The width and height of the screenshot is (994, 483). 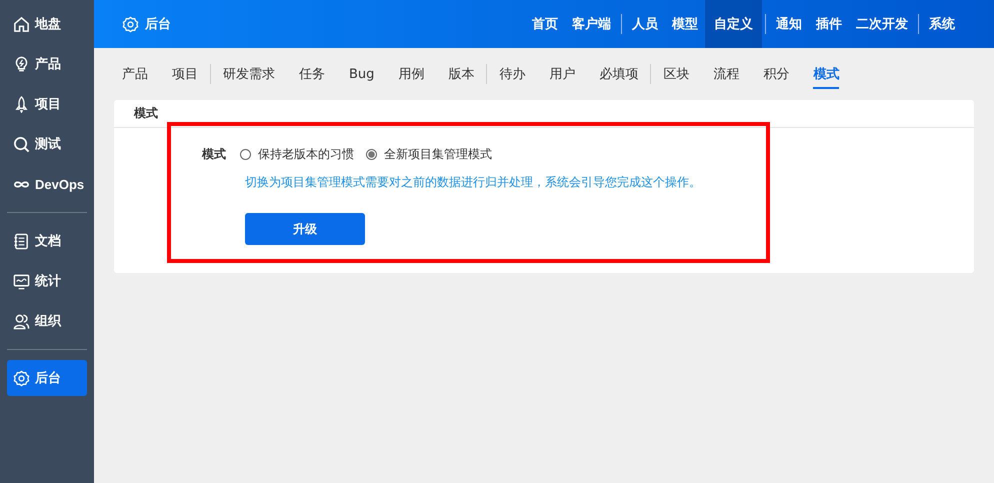 I want to click on nav-tab: 系统, so click(x=942, y=24).